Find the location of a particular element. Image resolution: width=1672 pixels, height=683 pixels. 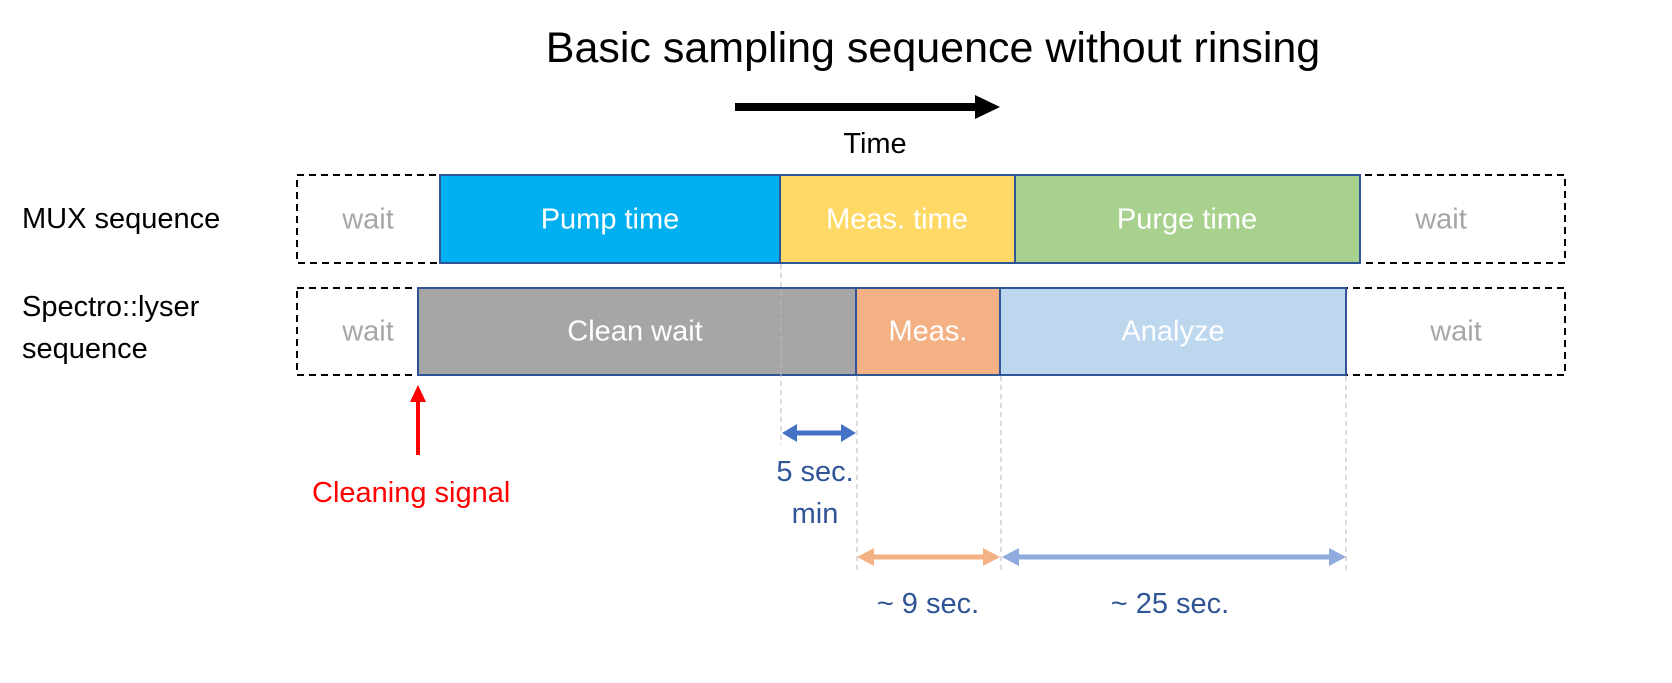

offset-duration-label-line1: 5 sec. is located at coordinates (814, 472).